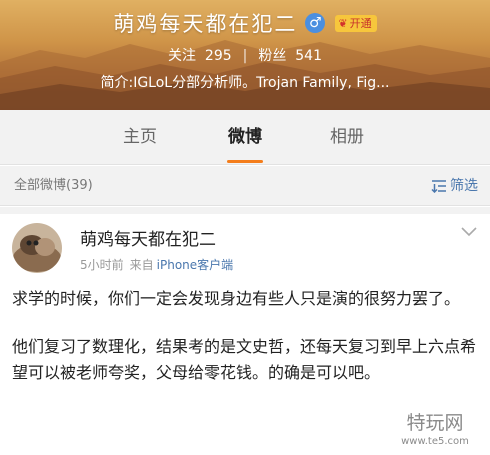 This screenshot has width=490, height=455. I want to click on all-posts-count: 全部微博(39), so click(53, 185).